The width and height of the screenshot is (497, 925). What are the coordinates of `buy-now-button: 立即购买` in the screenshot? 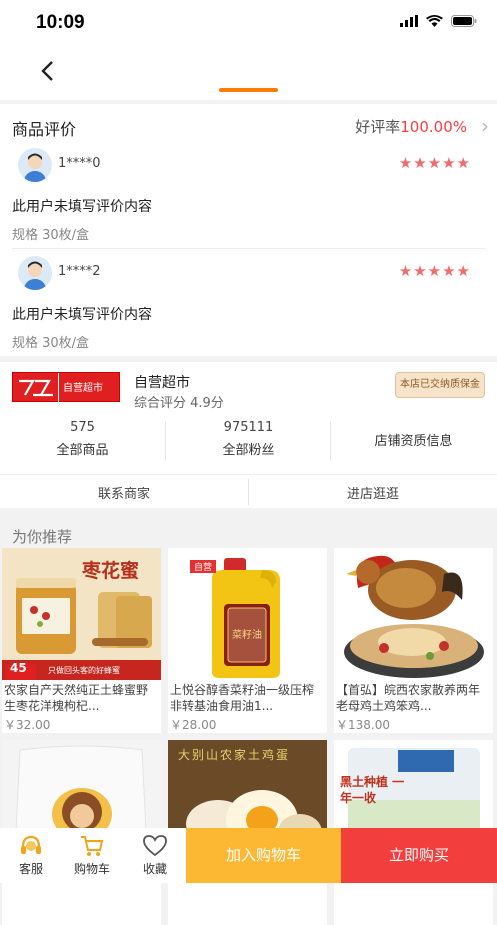 It's located at (419, 855).